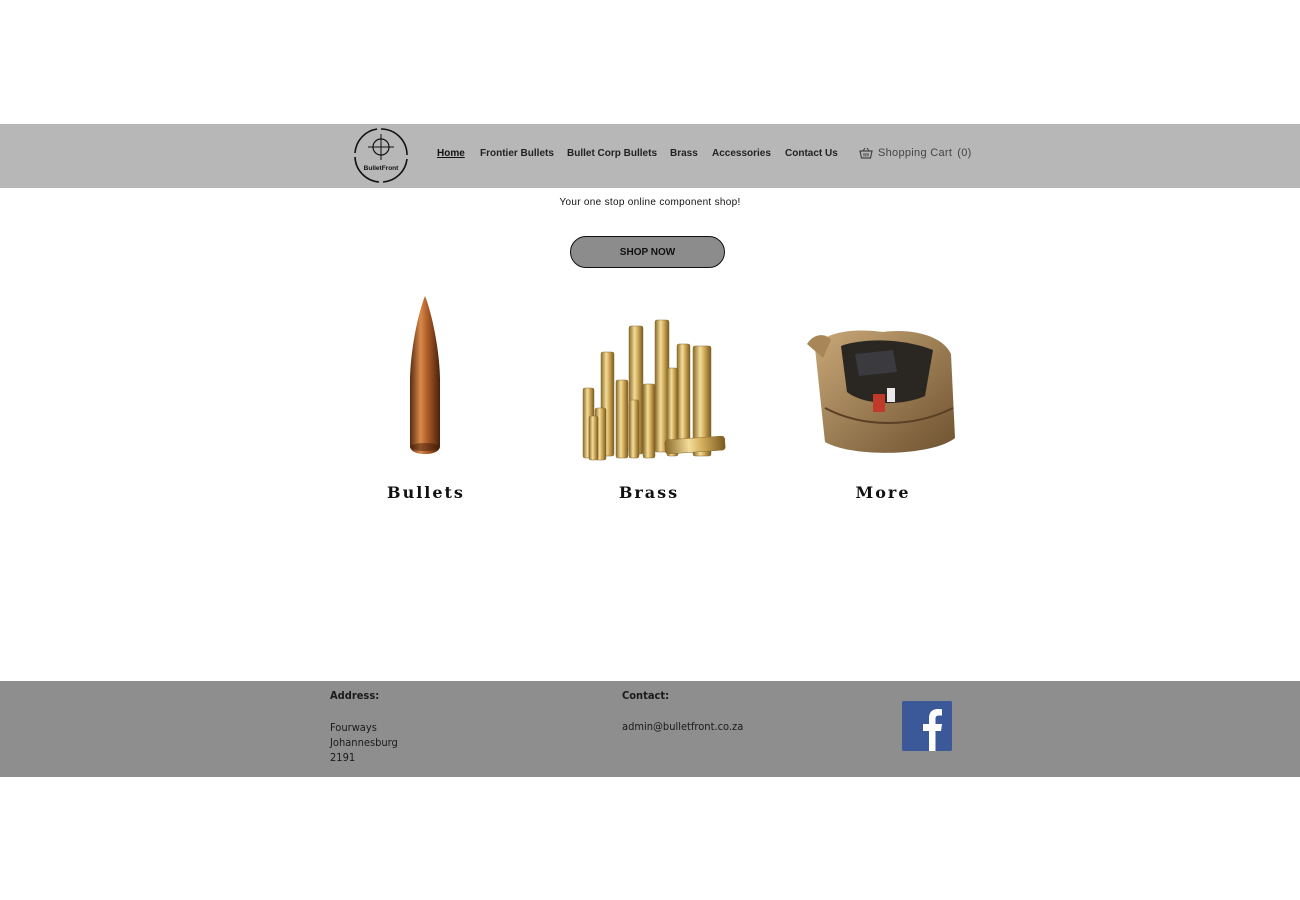 This screenshot has height=900, width=1300. I want to click on brass-cases-image, so click(649, 376).